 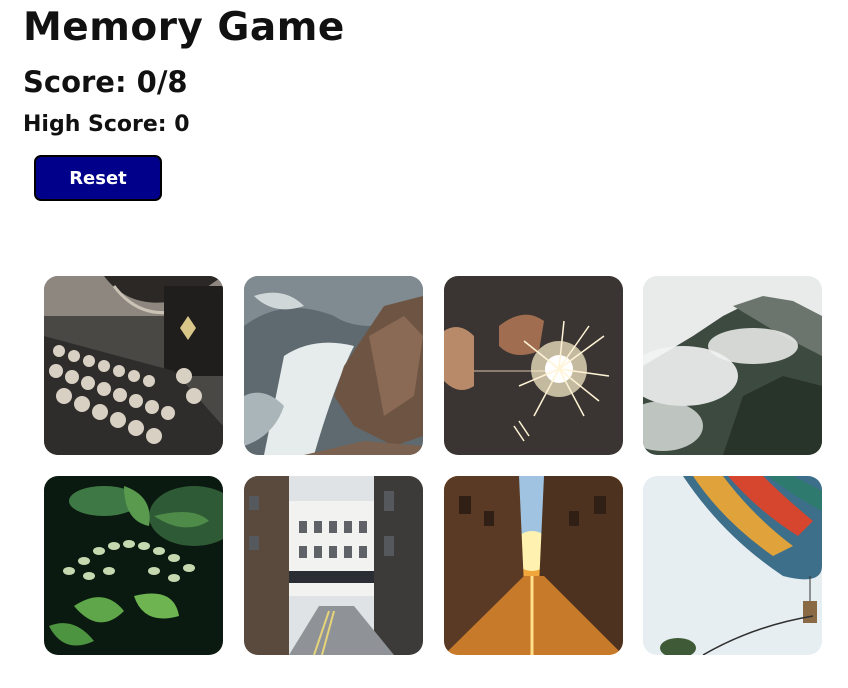 I want to click on city-street-image, so click(x=333, y=565).